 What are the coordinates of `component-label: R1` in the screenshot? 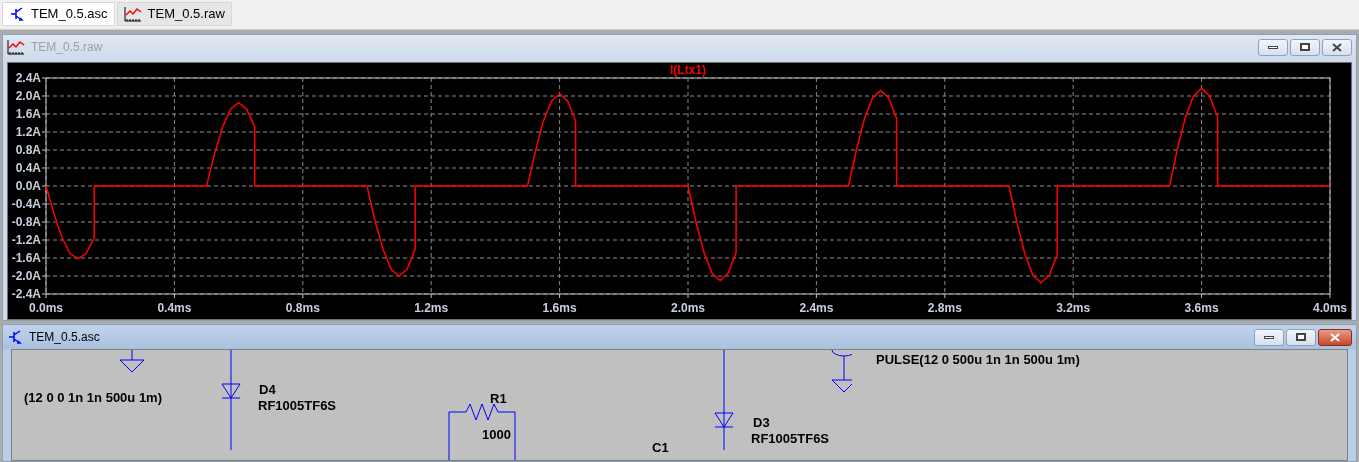 It's located at (498, 399).